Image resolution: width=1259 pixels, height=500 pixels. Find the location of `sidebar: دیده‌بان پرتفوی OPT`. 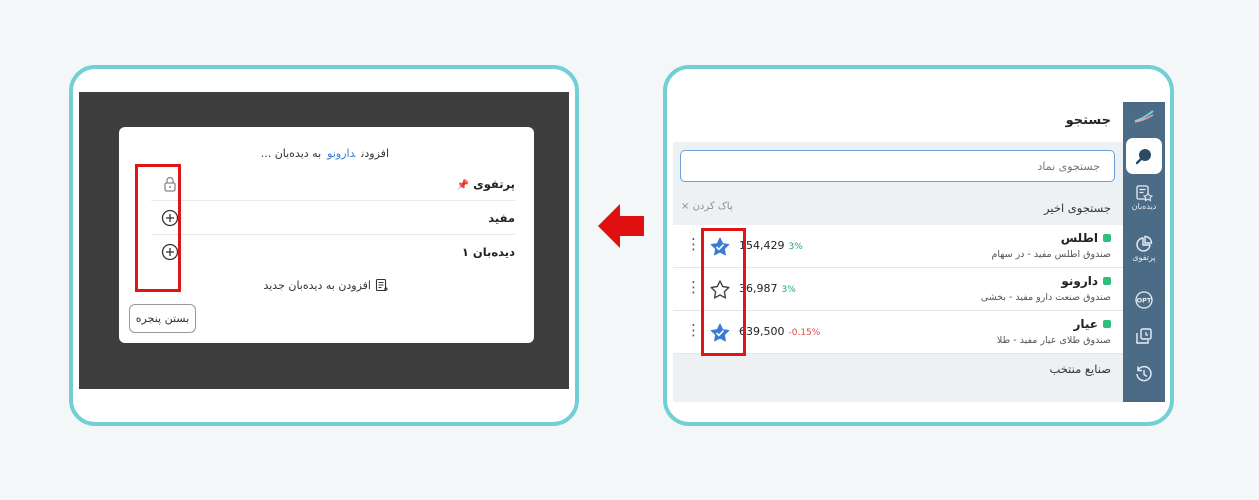

sidebar: دیده‌بان پرتفوی OPT is located at coordinates (1144, 252).